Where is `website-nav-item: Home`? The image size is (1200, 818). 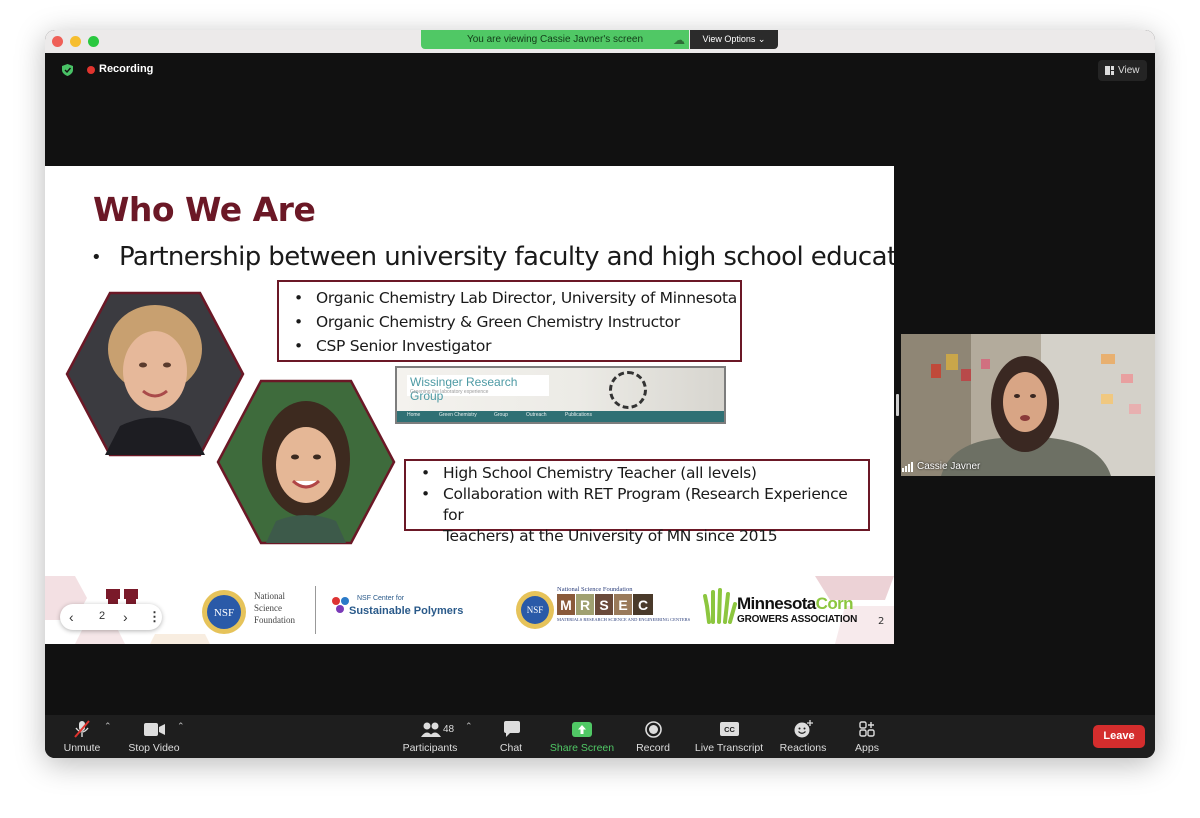
website-nav-item: Home is located at coordinates (414, 415).